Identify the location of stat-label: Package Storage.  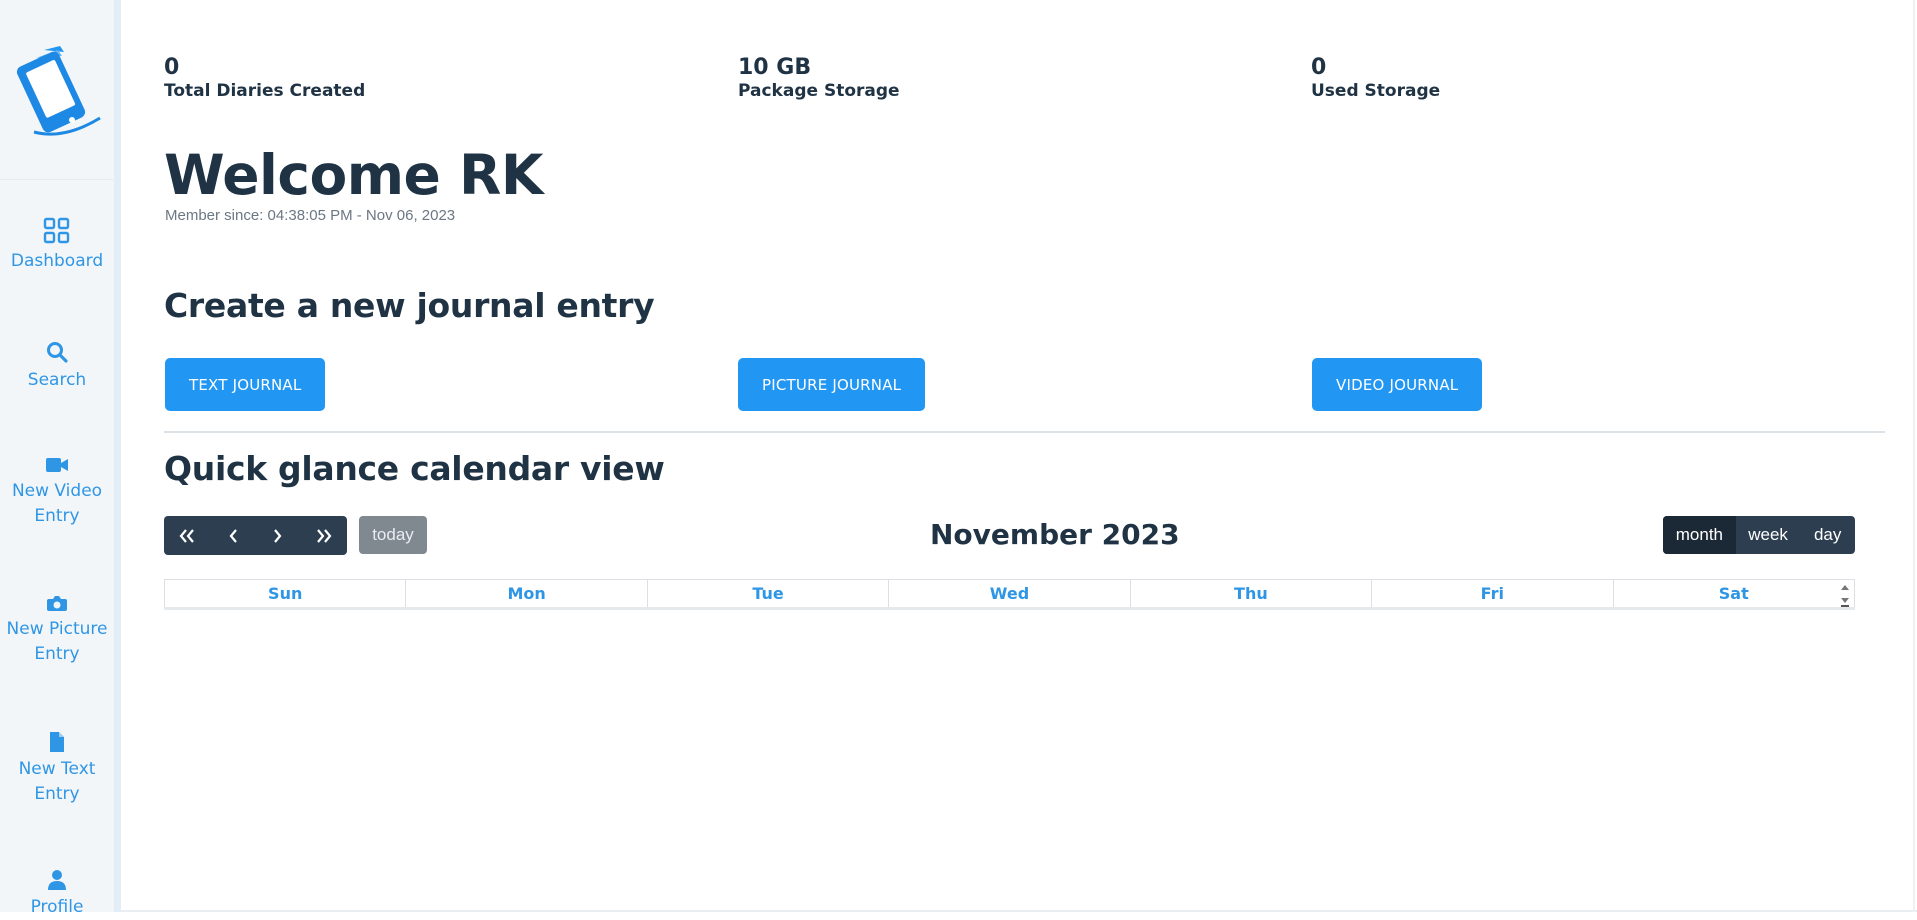
(819, 91).